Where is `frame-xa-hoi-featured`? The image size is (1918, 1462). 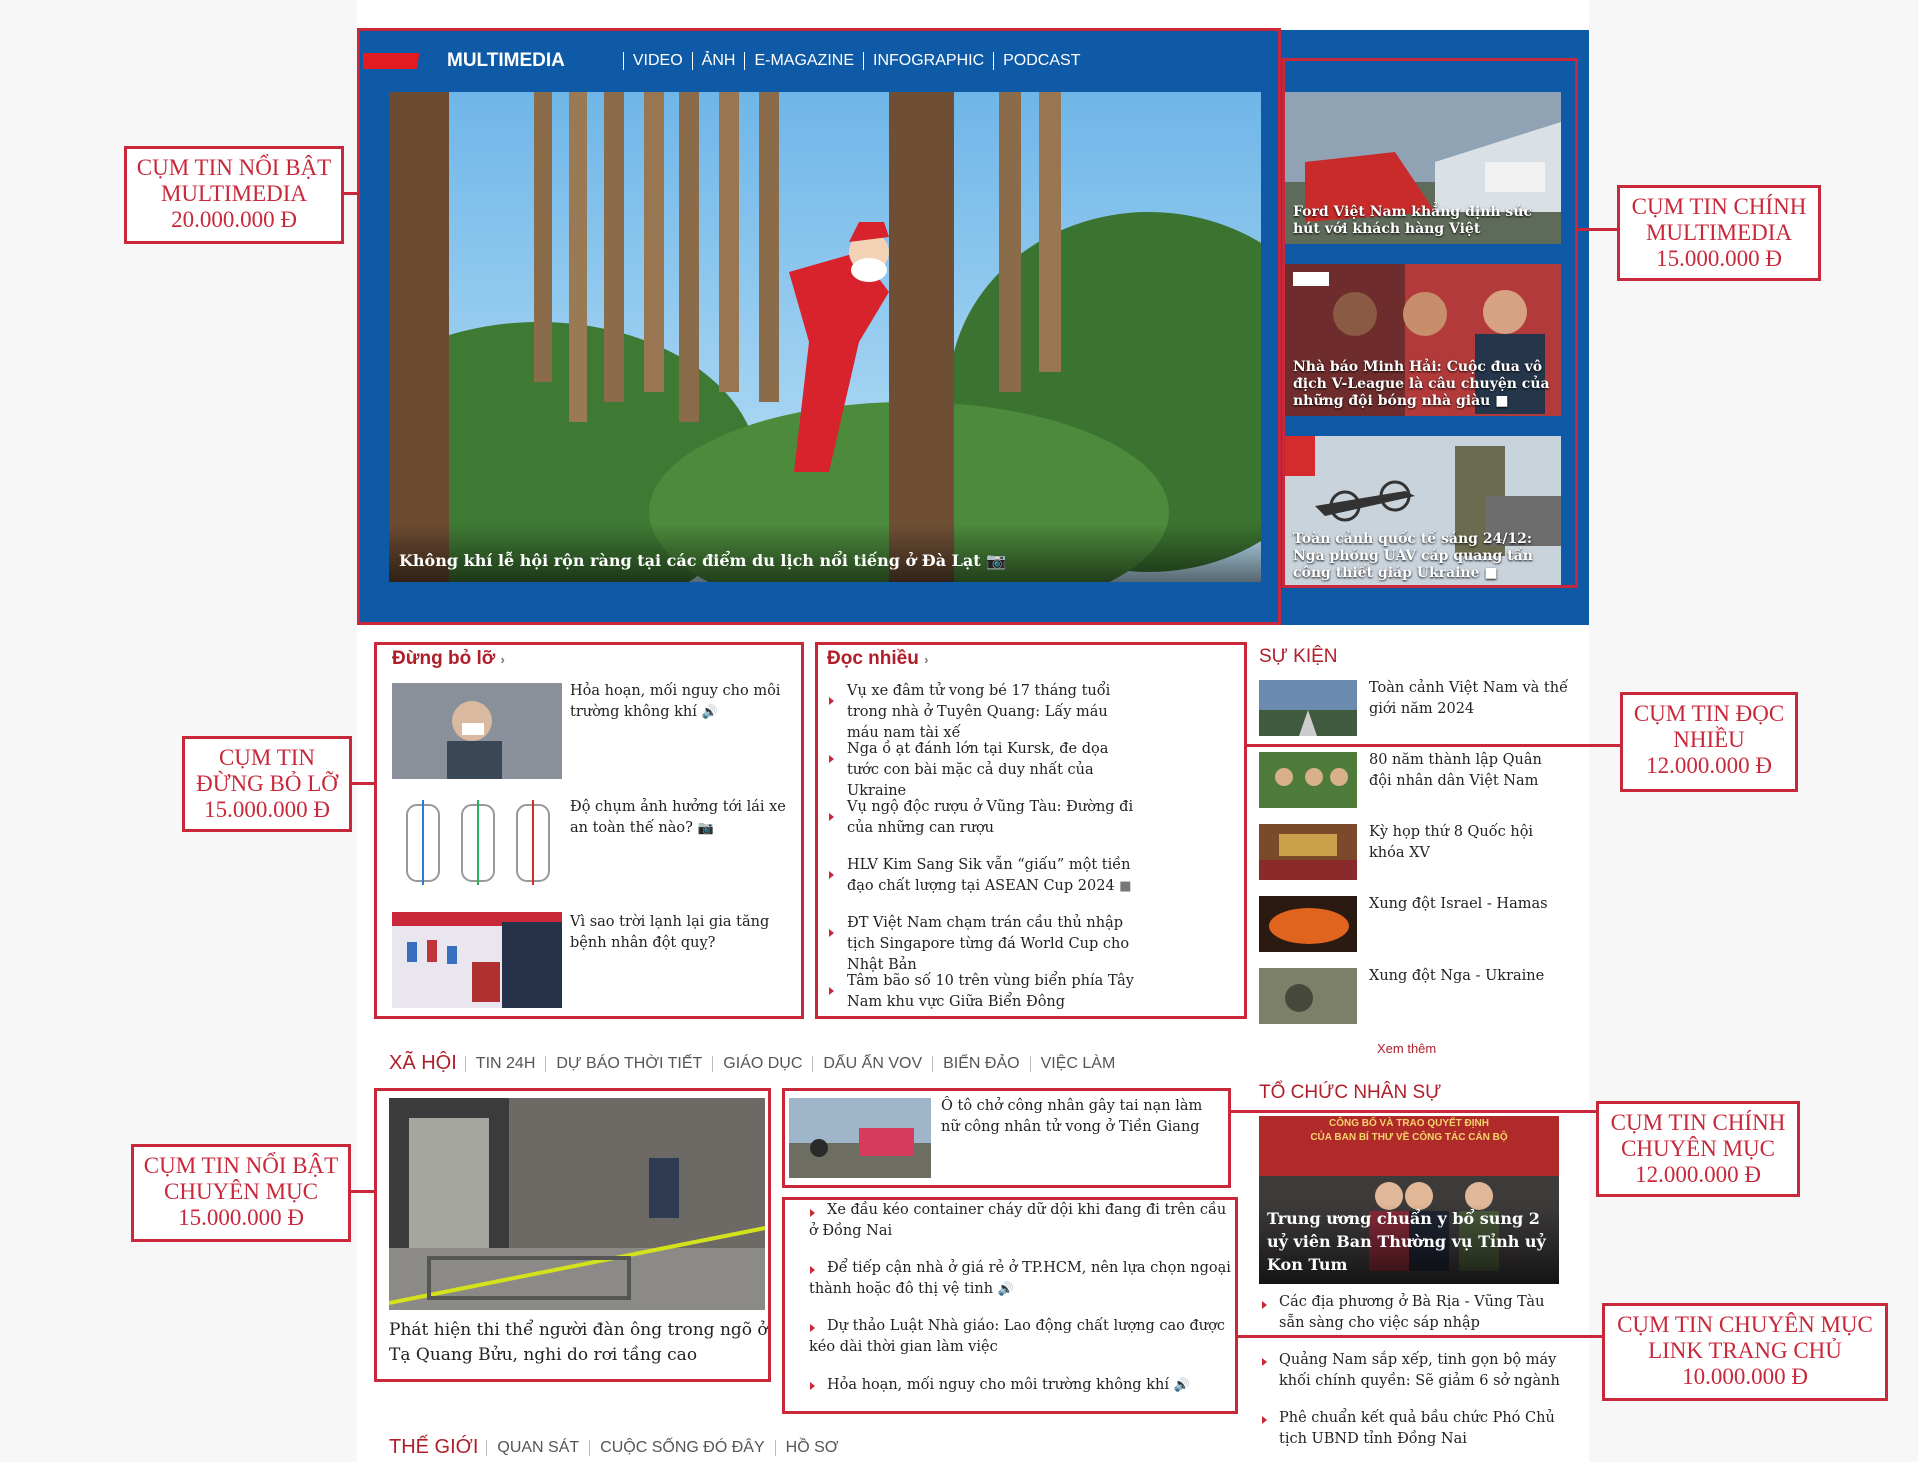 frame-xa-hoi-featured is located at coordinates (572, 1235).